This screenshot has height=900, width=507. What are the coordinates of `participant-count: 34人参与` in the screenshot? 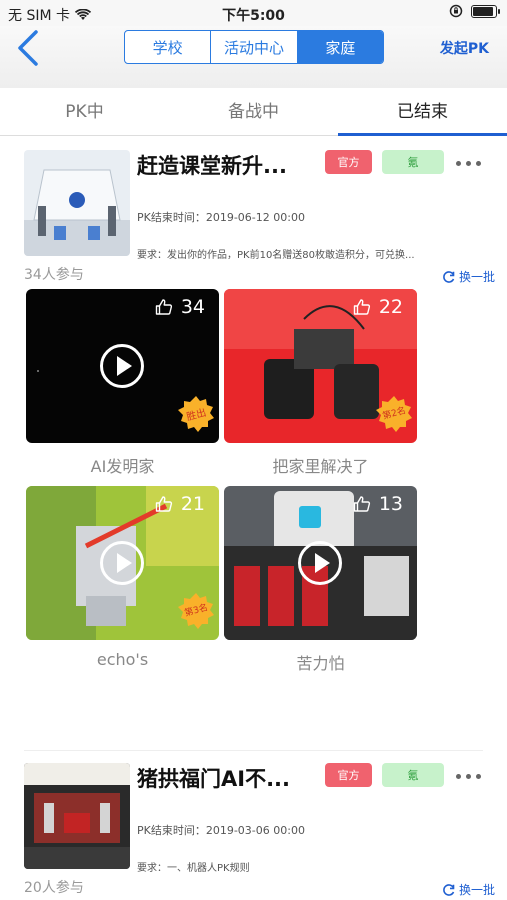 It's located at (54, 275).